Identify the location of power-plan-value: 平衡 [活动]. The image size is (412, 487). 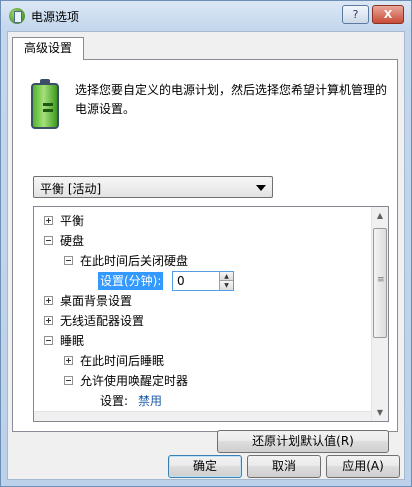
(71, 189).